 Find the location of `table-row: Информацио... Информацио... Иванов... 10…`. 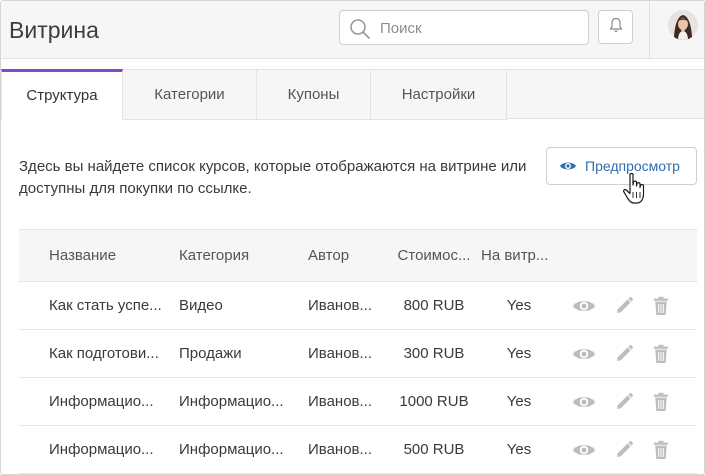

table-row: Информацио... Информацио... Иванов... 10… is located at coordinates (358, 402).